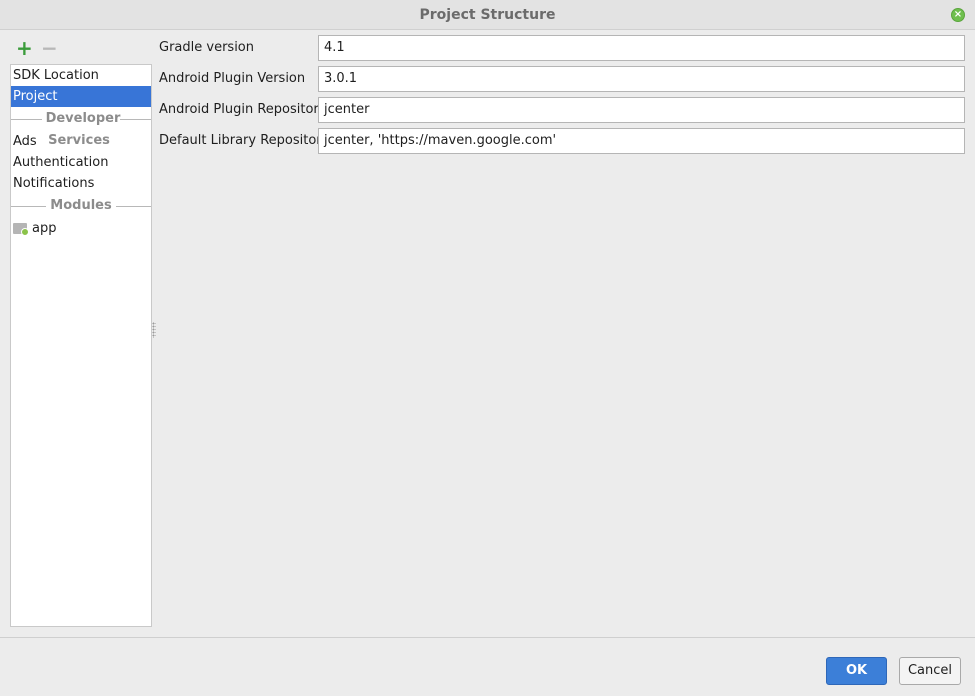  I want to click on default-library-repository-label: Default Library Repository, so click(244, 140).